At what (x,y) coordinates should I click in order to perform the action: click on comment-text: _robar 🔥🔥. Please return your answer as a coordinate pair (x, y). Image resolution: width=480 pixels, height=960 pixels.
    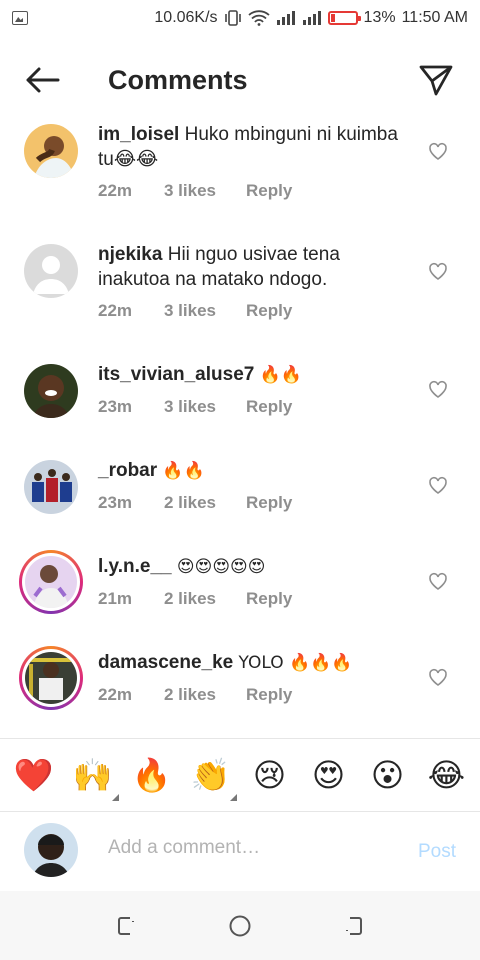
    Looking at the image, I should click on (248, 471).